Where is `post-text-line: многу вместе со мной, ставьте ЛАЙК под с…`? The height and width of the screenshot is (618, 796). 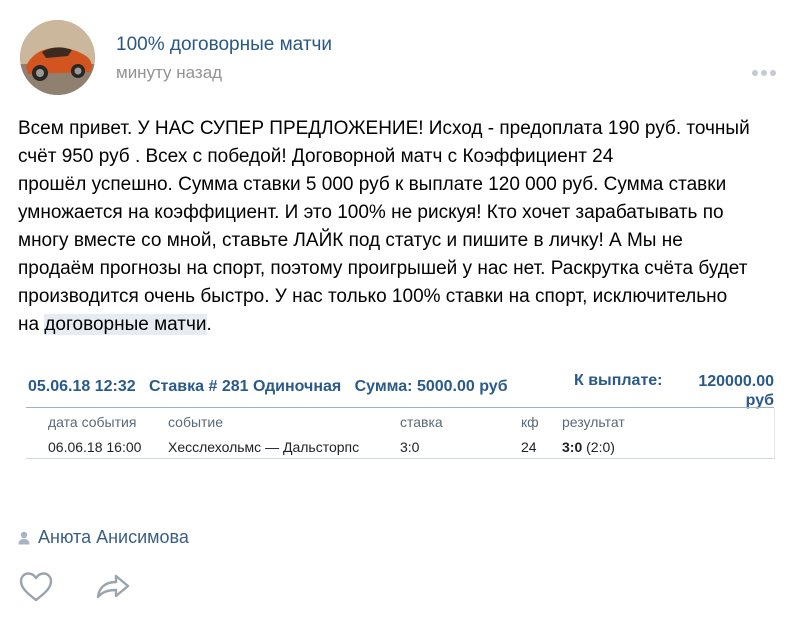 post-text-line: многу вместе со мной, ставьте ЛАЙК под с… is located at coordinates (350, 240).